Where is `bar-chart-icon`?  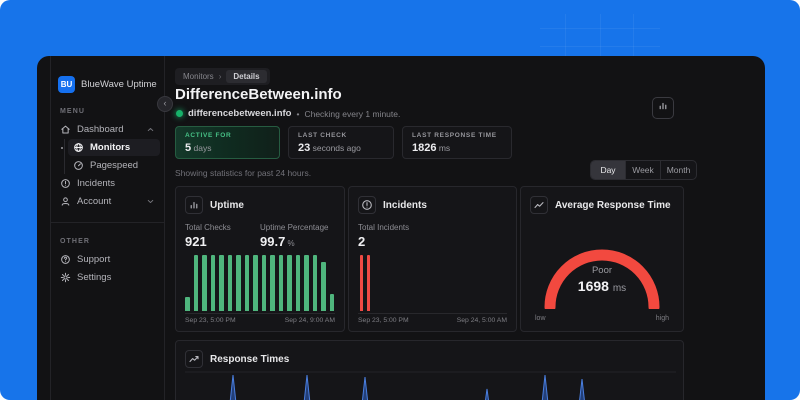 bar-chart-icon is located at coordinates (194, 205).